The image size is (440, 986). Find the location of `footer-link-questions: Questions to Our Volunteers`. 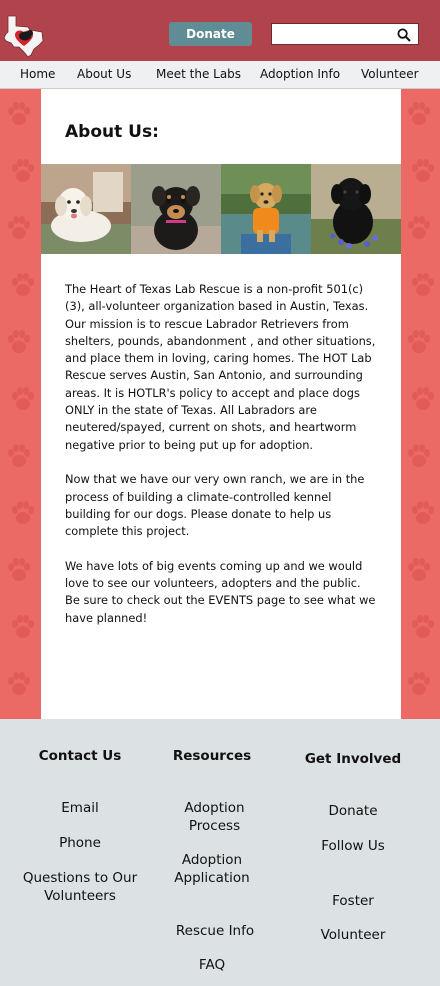

footer-link-questions: Questions to Our Volunteers is located at coordinates (80, 887).